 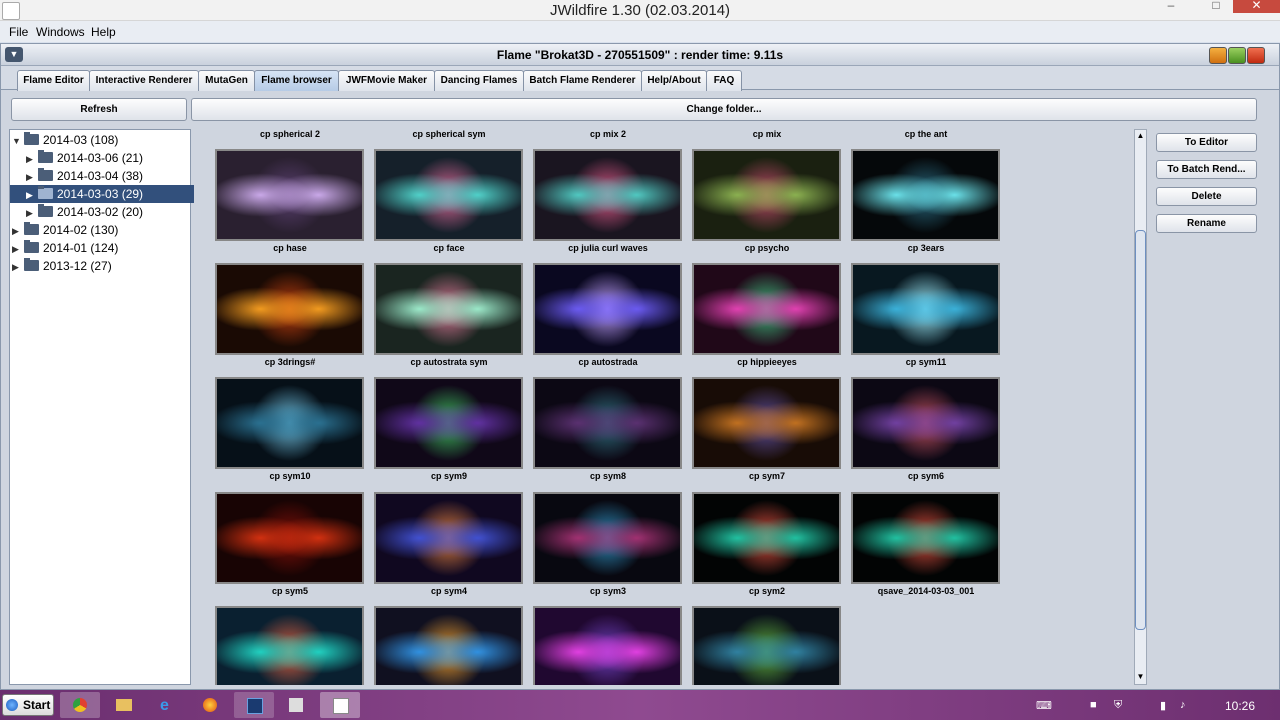 I want to click on thumbnail-label: cp spherical 2, so click(x=290, y=134).